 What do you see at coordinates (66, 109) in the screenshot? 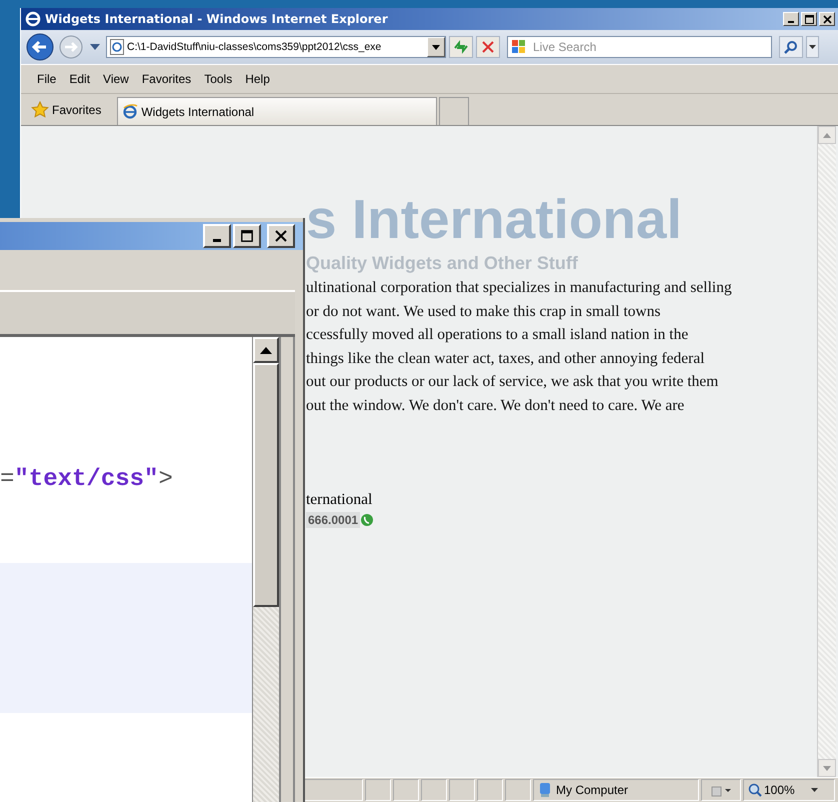
I see `favorites-button: Favorites` at bounding box center [66, 109].